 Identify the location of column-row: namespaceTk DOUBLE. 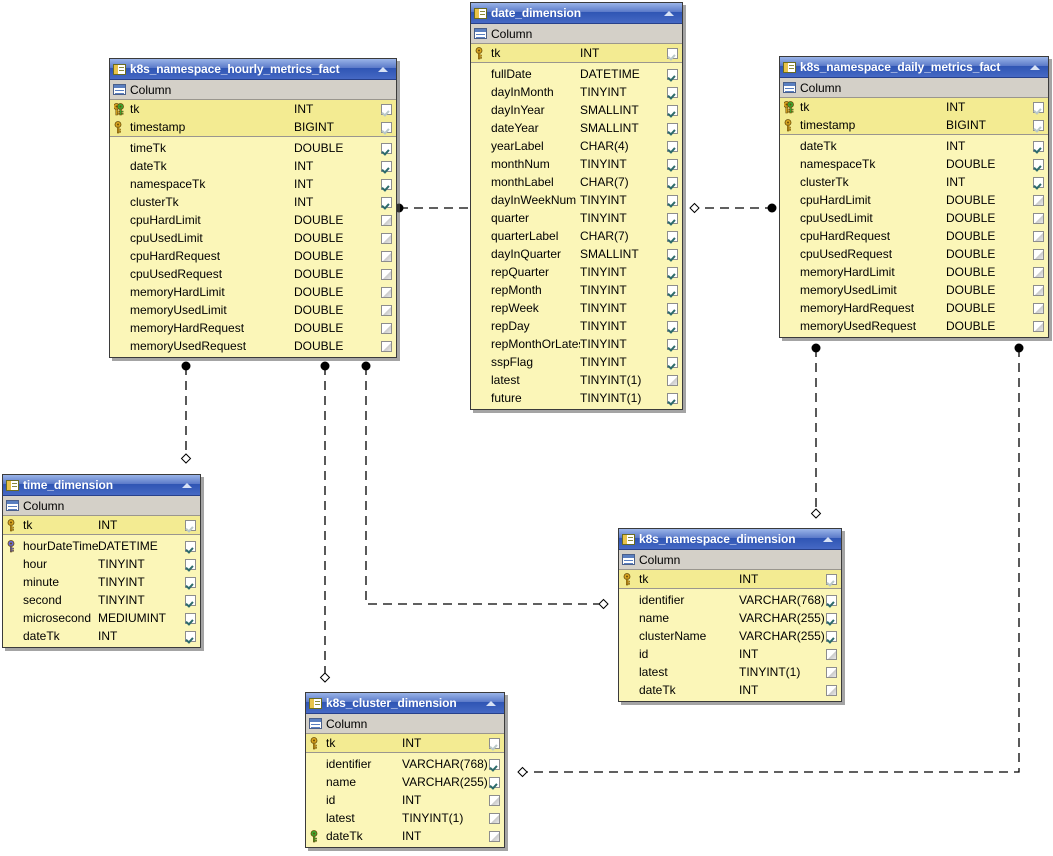
(914, 164).